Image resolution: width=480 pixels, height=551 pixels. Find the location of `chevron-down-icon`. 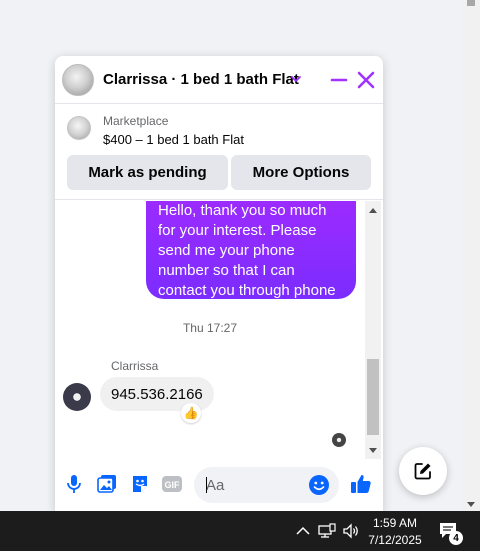

chevron-down-icon is located at coordinates (296, 79).